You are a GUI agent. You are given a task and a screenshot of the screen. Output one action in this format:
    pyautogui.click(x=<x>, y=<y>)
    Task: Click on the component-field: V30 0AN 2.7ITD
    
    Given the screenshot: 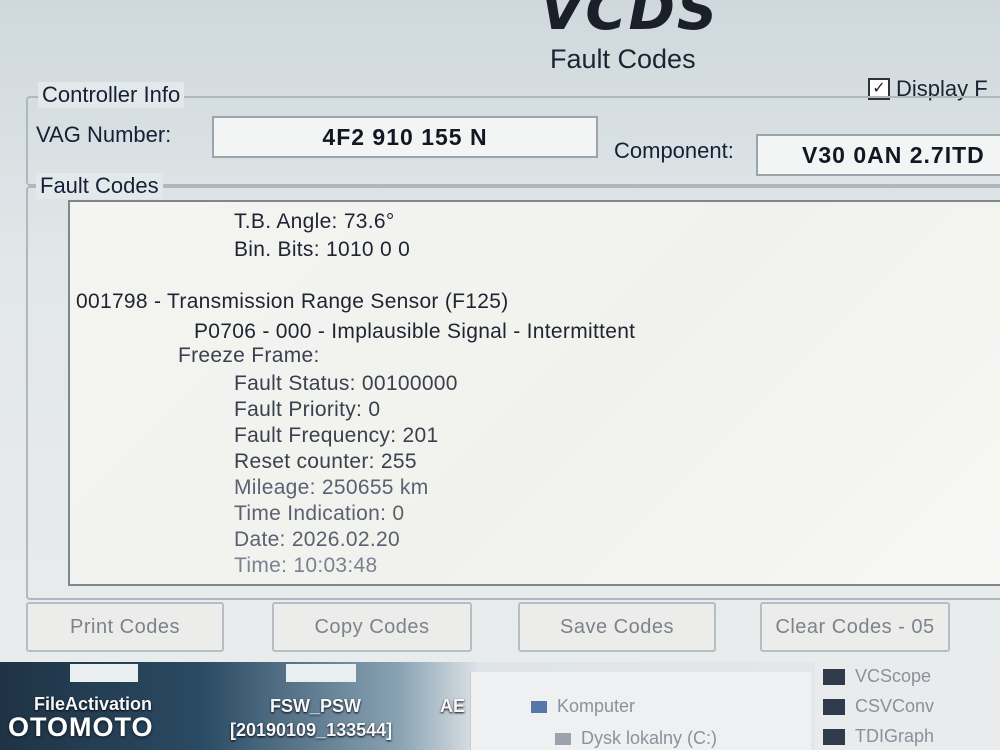 What is the action you would take?
    pyautogui.click(x=878, y=155)
    